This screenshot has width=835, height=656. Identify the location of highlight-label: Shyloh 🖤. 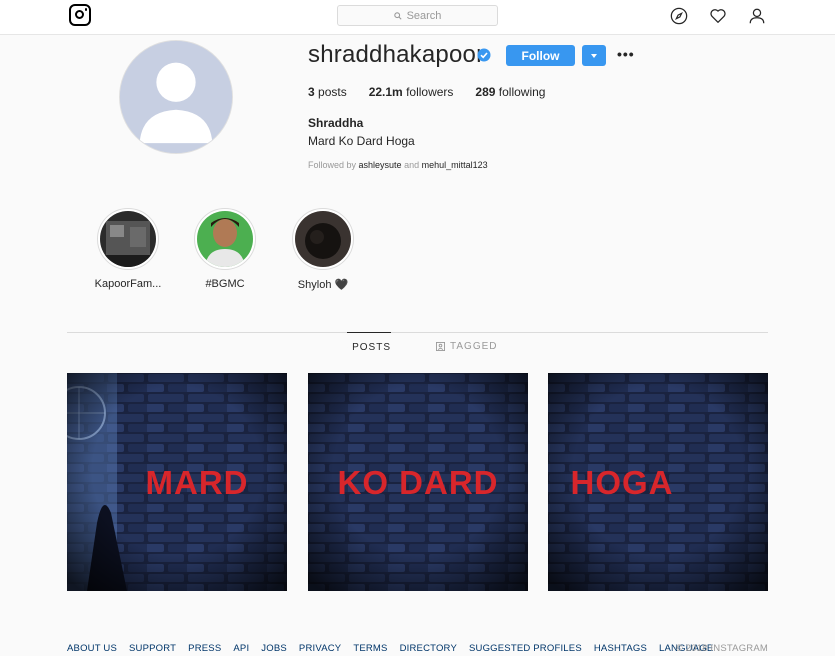
(323, 285).